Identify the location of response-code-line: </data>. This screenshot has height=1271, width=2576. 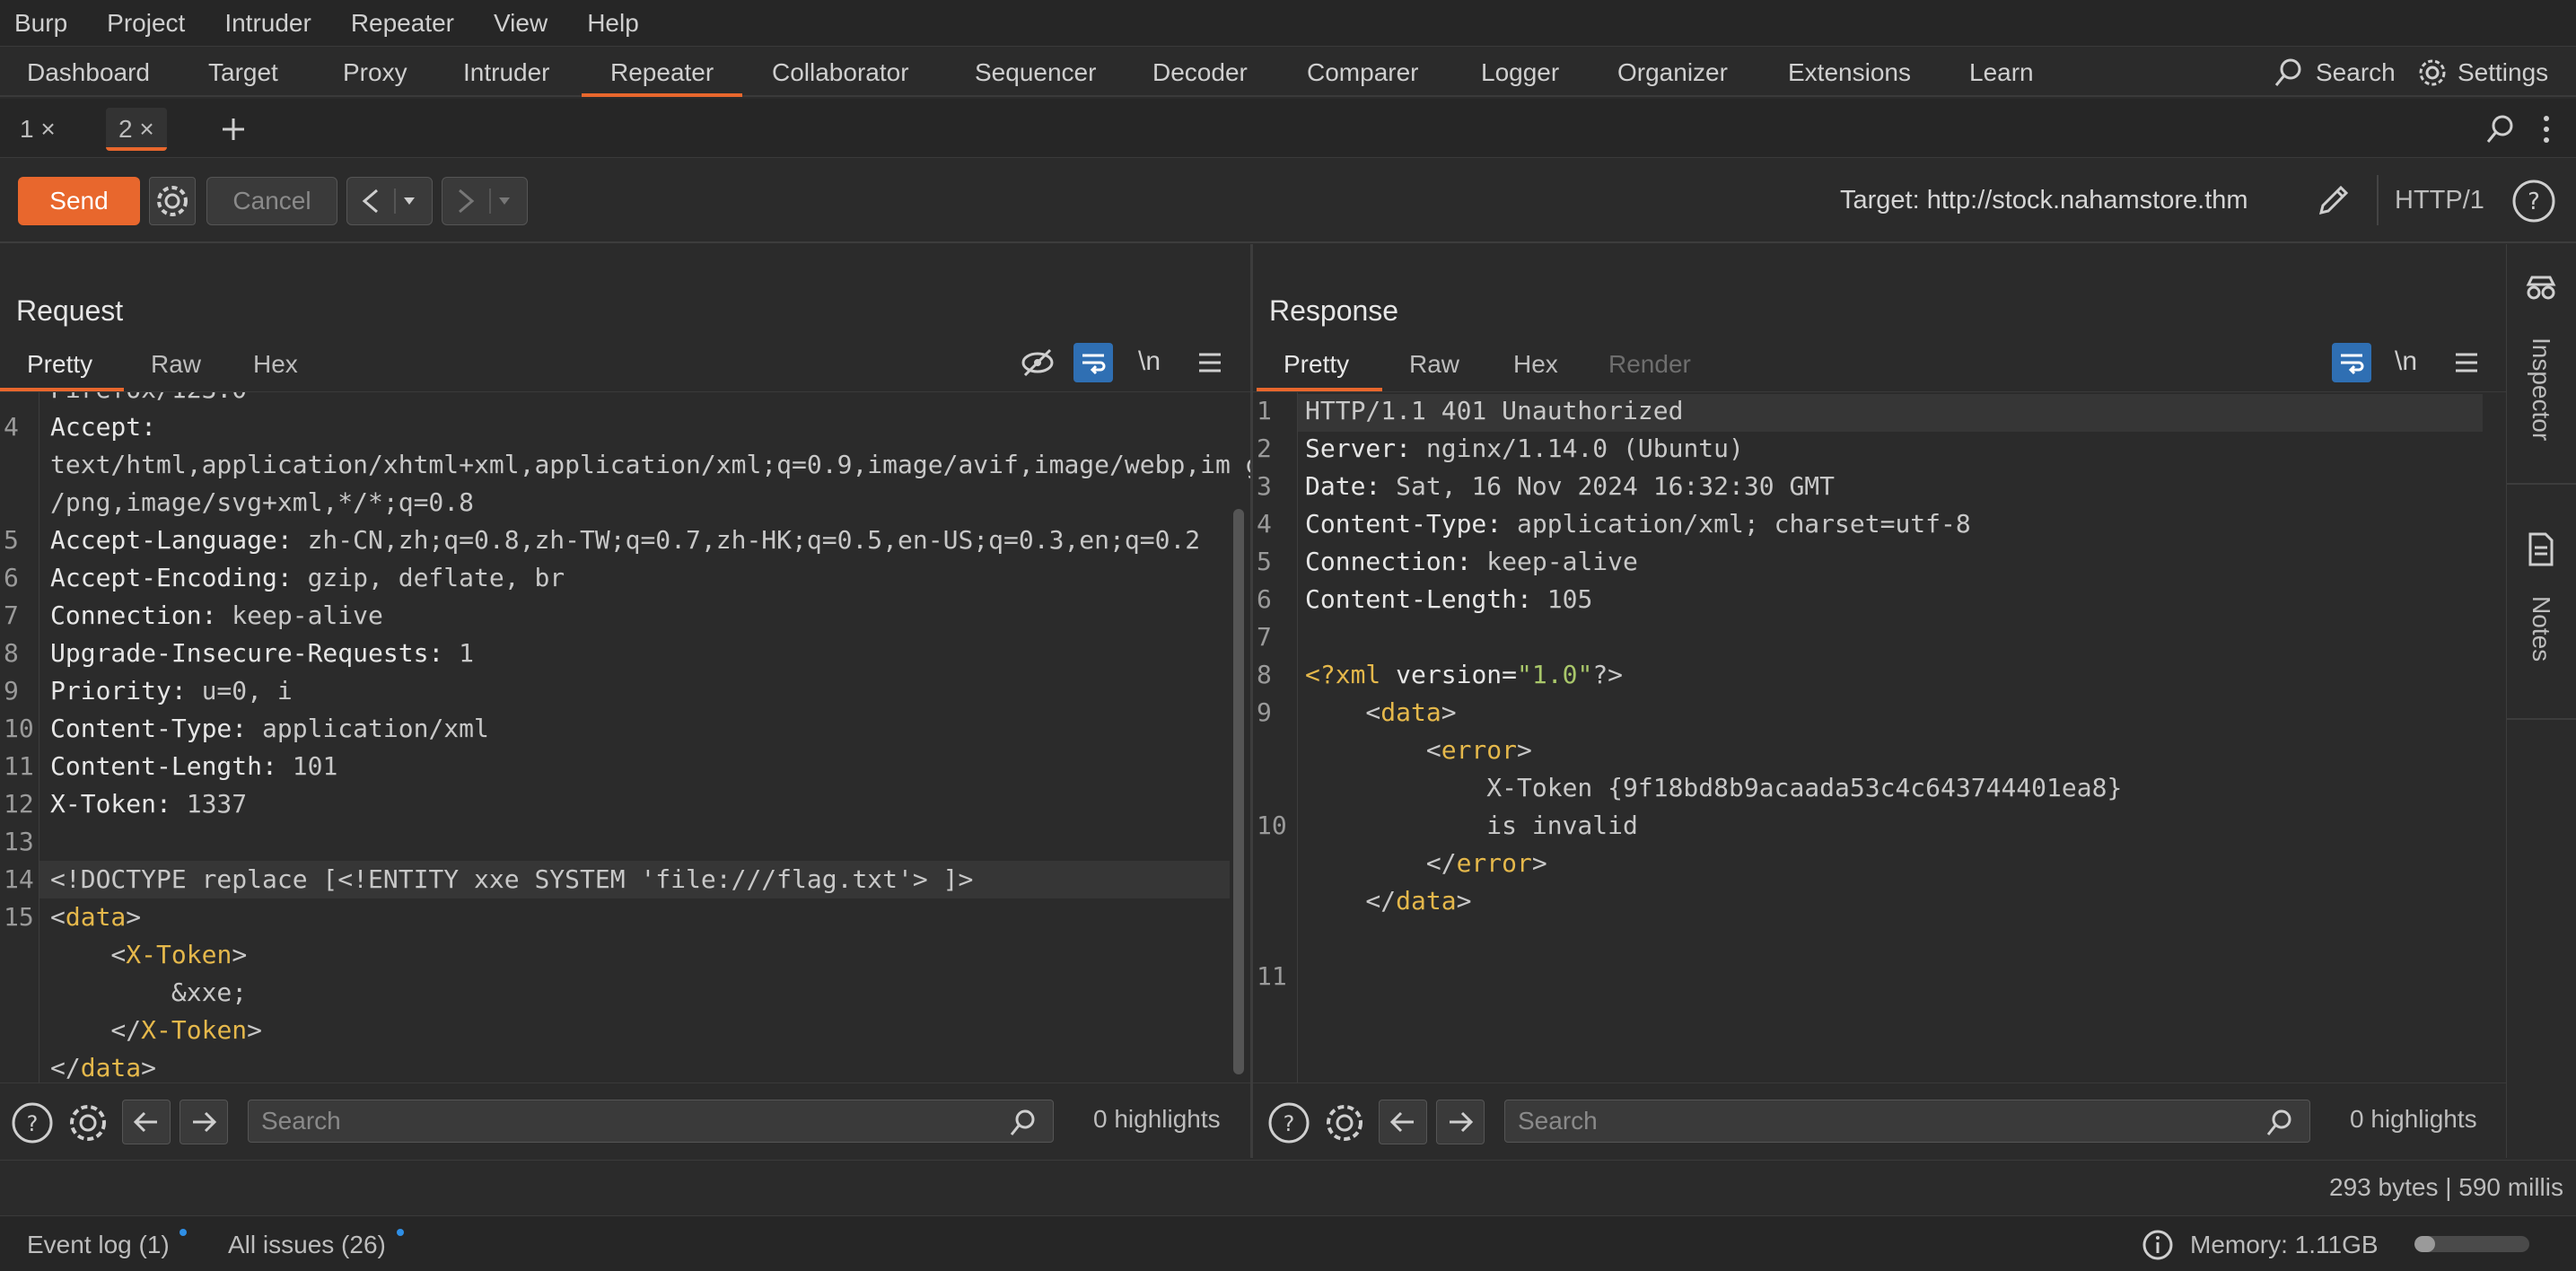
(1388, 901).